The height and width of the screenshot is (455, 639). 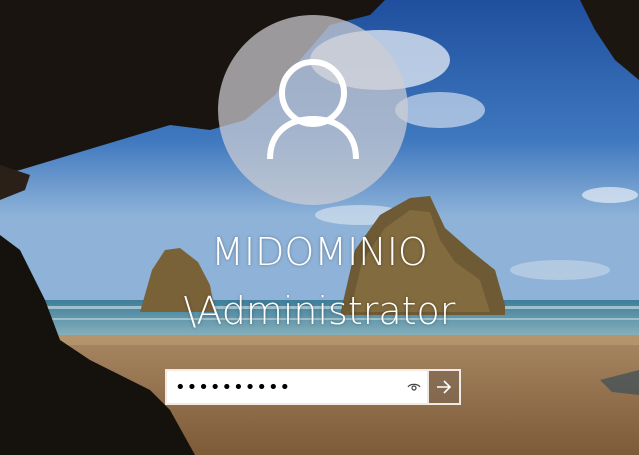 I want to click on user-avatar, so click(x=313, y=110).